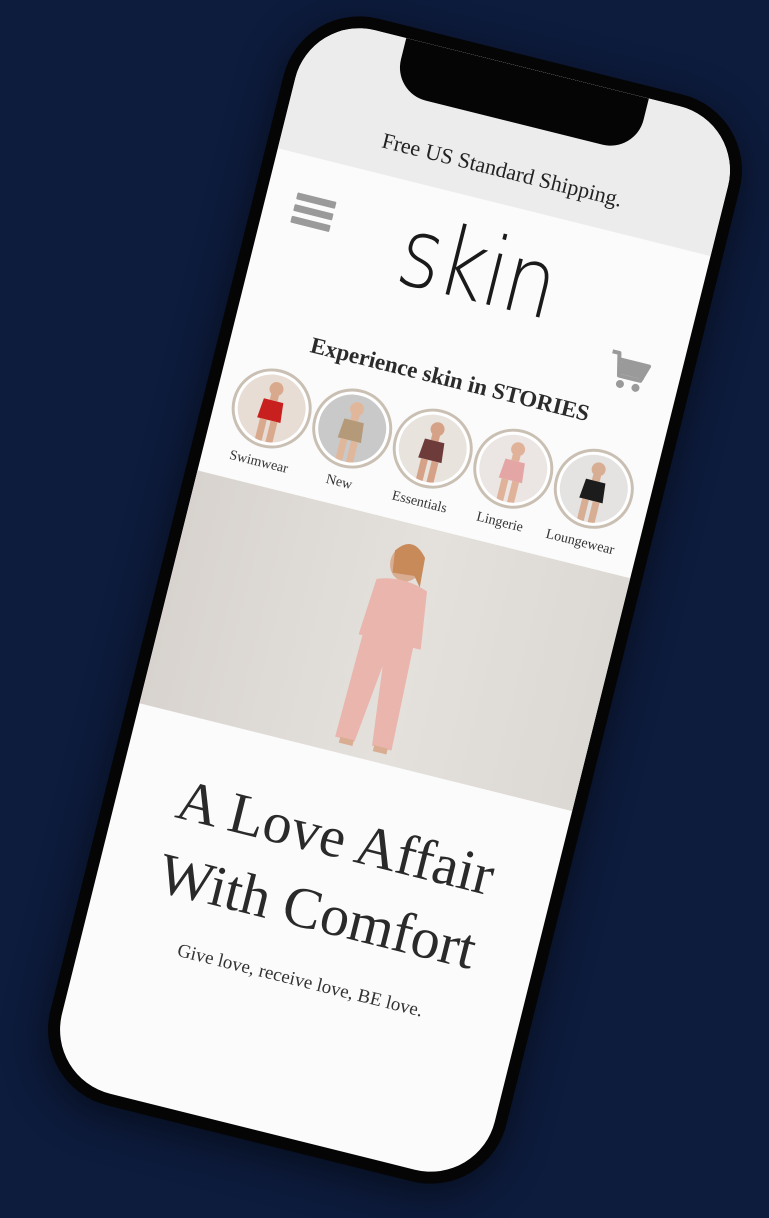 The image size is (769, 1218). Describe the element at coordinates (580, 542) in the screenshot. I see `story-label: Loungewear` at that location.